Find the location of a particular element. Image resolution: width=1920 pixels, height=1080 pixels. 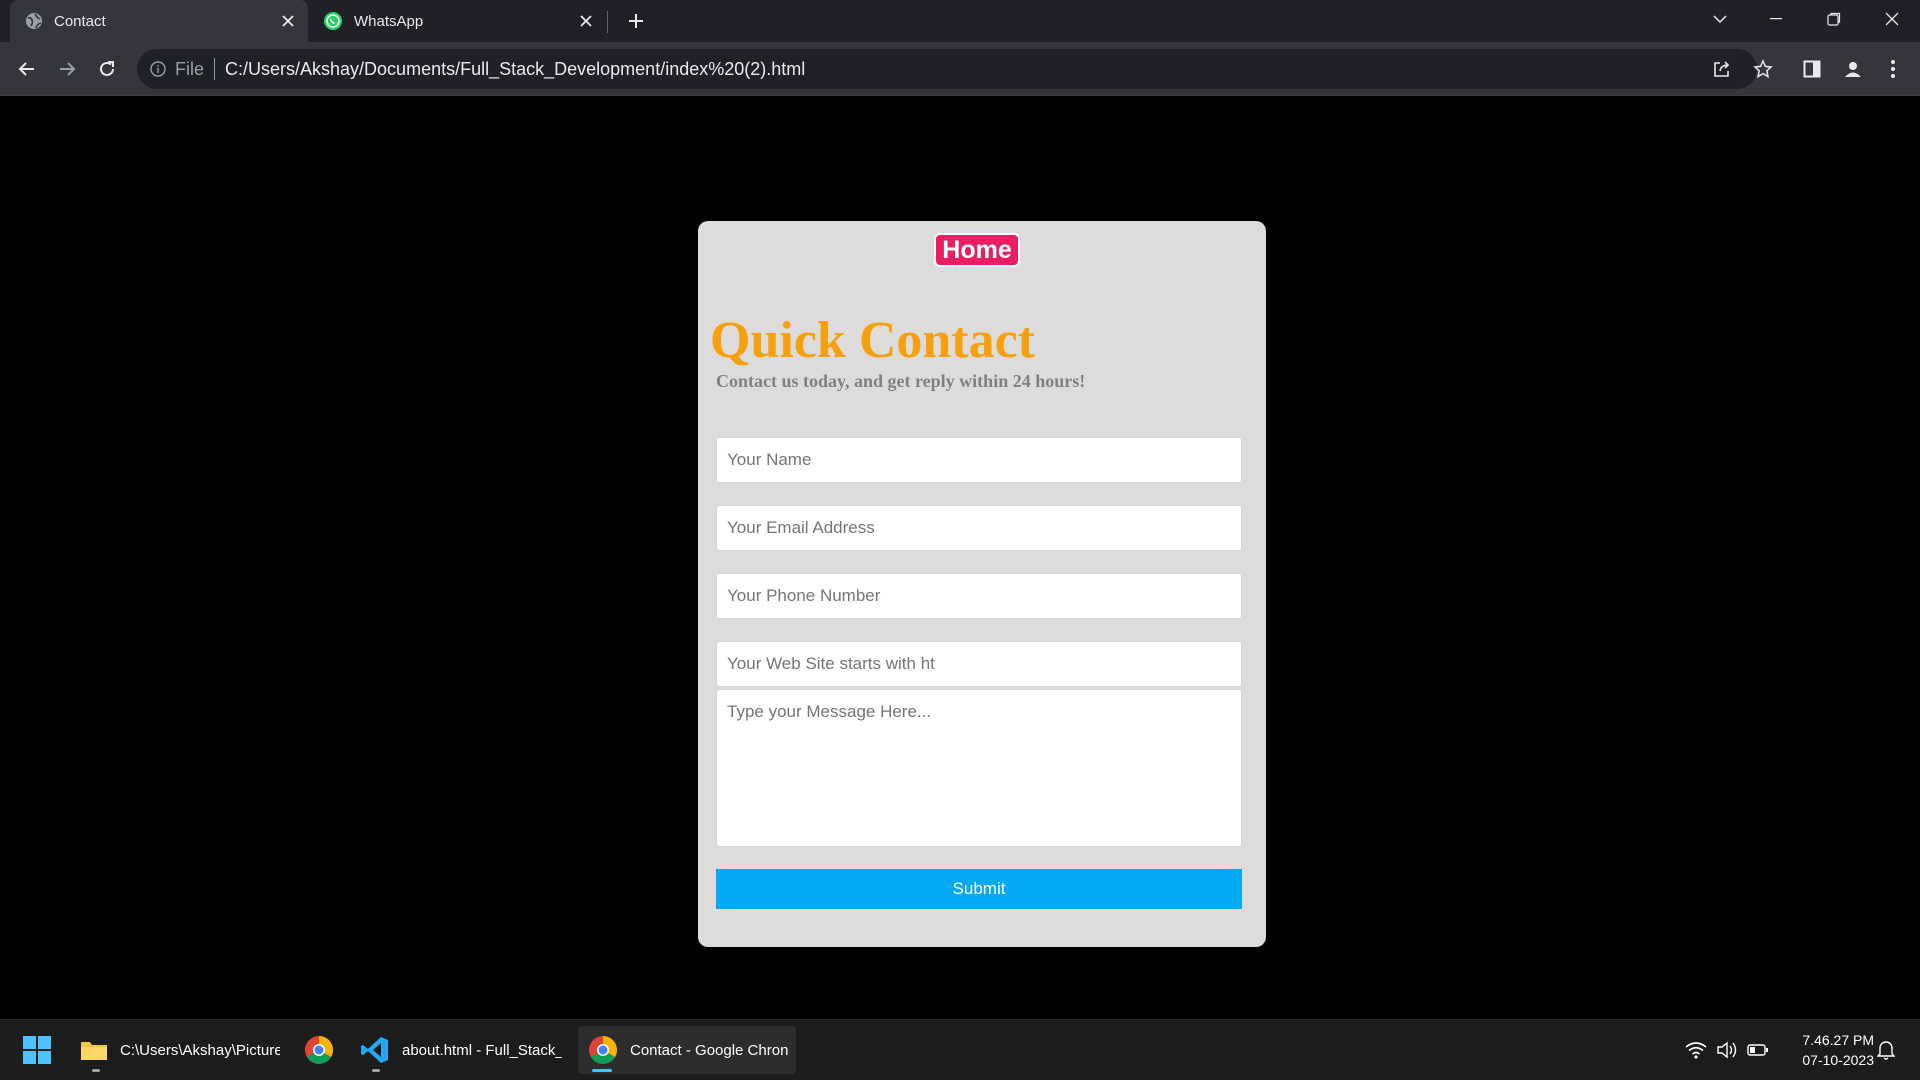

whatsapp-icon is located at coordinates (333, 21).